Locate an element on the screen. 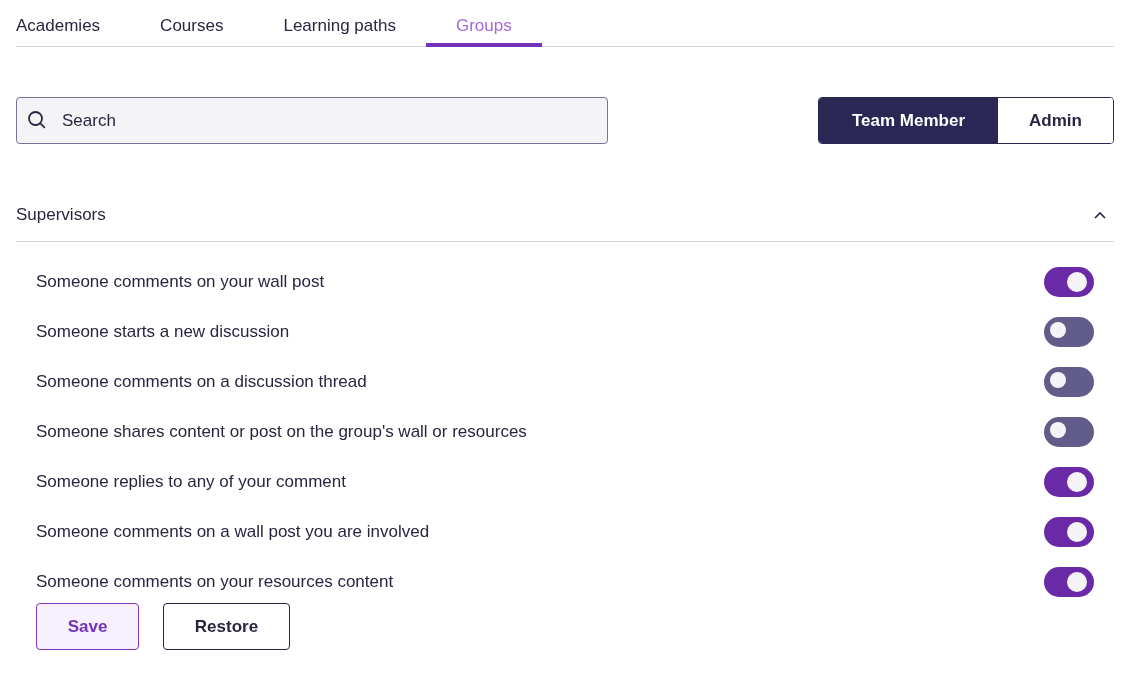 The width and height of the screenshot is (1130, 678). setting-label: Someone replies to any of your comment is located at coordinates (191, 482).